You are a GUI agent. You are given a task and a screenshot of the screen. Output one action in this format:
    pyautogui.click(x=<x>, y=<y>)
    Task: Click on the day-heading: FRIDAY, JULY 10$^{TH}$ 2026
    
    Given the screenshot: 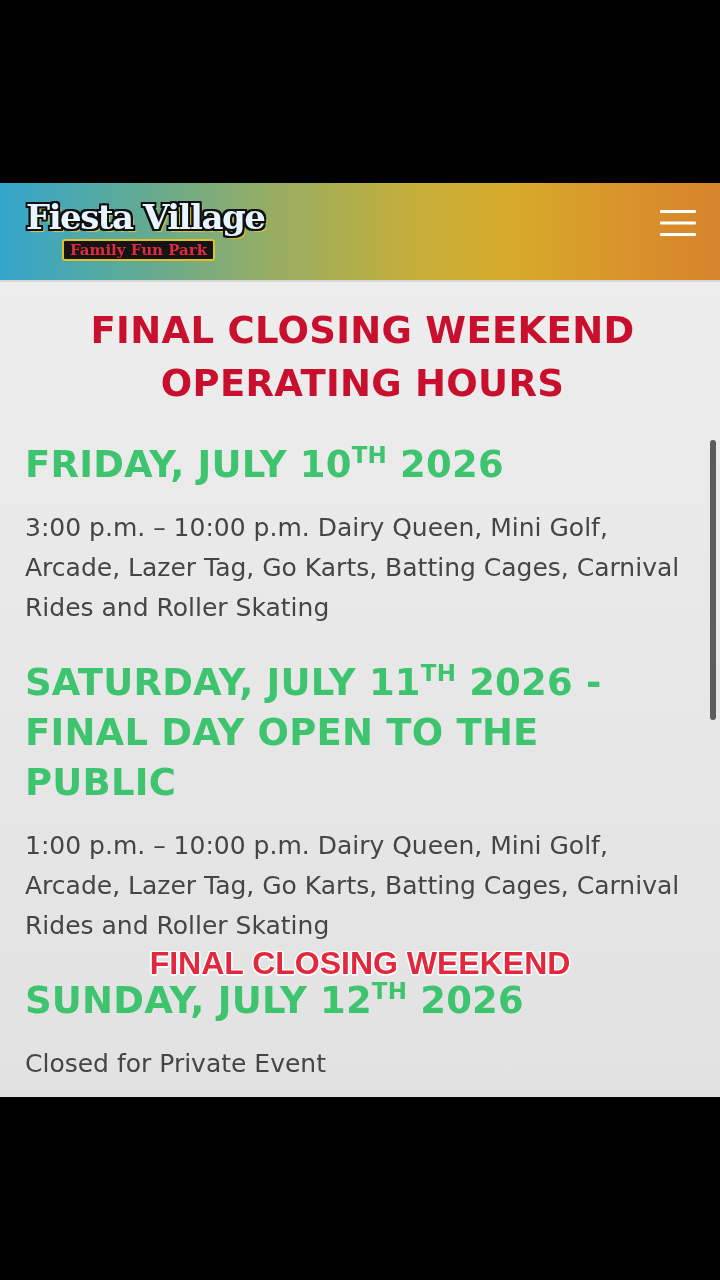 What is the action you would take?
    pyautogui.click(x=265, y=464)
    